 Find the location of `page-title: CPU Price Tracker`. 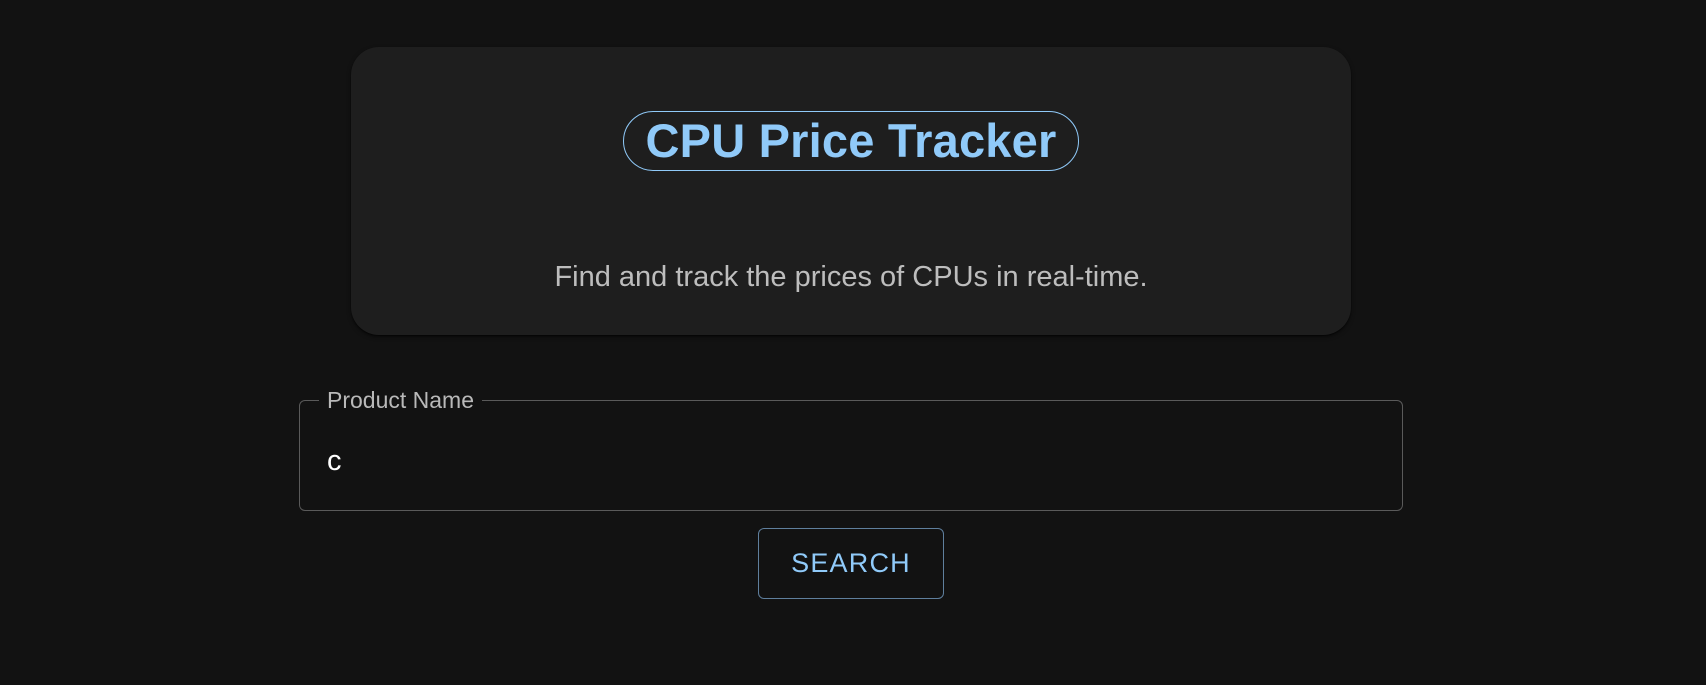

page-title: CPU Price Tracker is located at coordinates (851, 141).